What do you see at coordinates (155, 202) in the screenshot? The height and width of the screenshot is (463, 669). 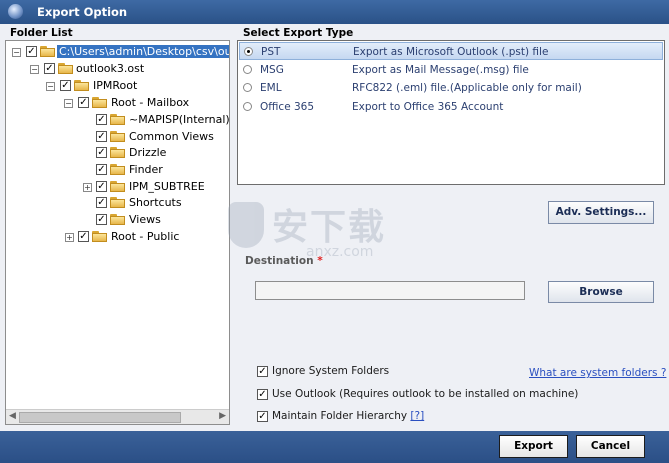 I see `tree-node-label: Shortcuts` at bounding box center [155, 202].